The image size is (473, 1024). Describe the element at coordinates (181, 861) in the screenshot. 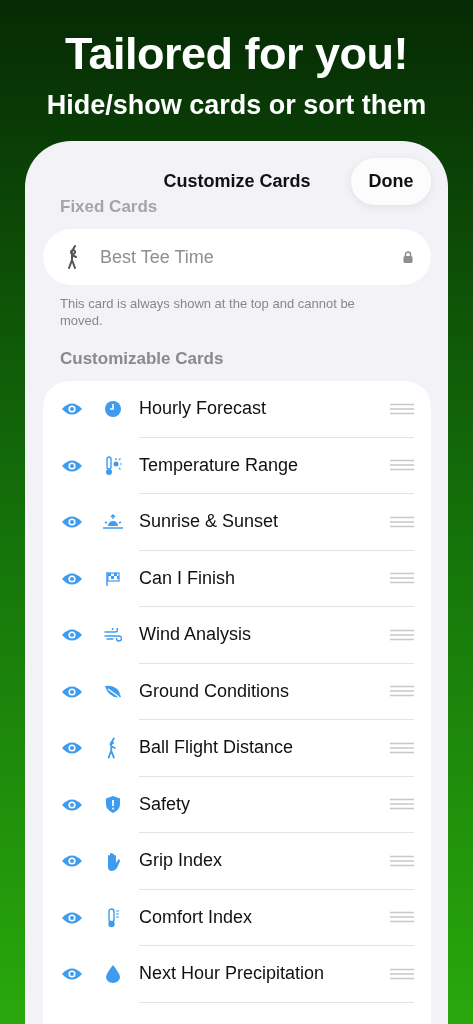

I see `card-label: Grip Index` at that location.